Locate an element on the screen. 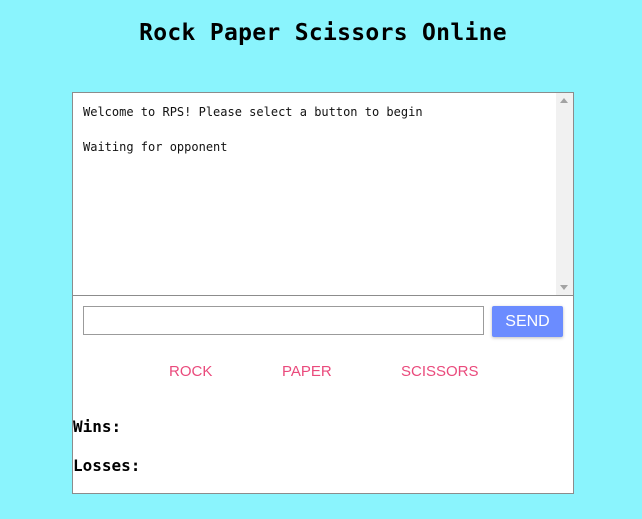 The image size is (642, 519). scroll-down-arrow-icon is located at coordinates (564, 287).